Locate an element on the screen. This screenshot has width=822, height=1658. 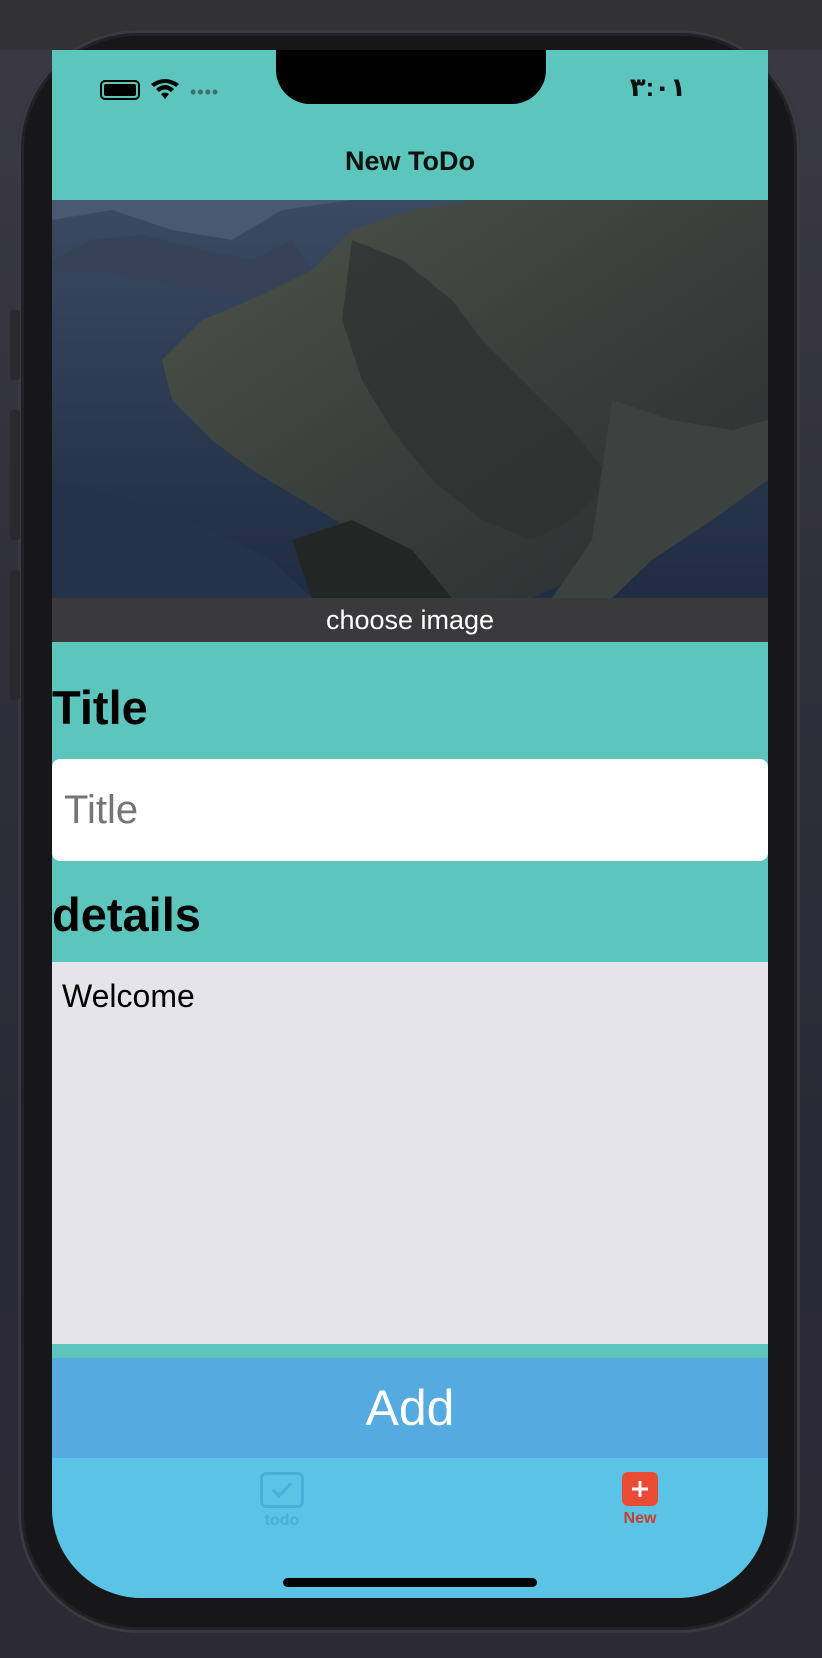
tab-new: New is located at coordinates (640, 1500).